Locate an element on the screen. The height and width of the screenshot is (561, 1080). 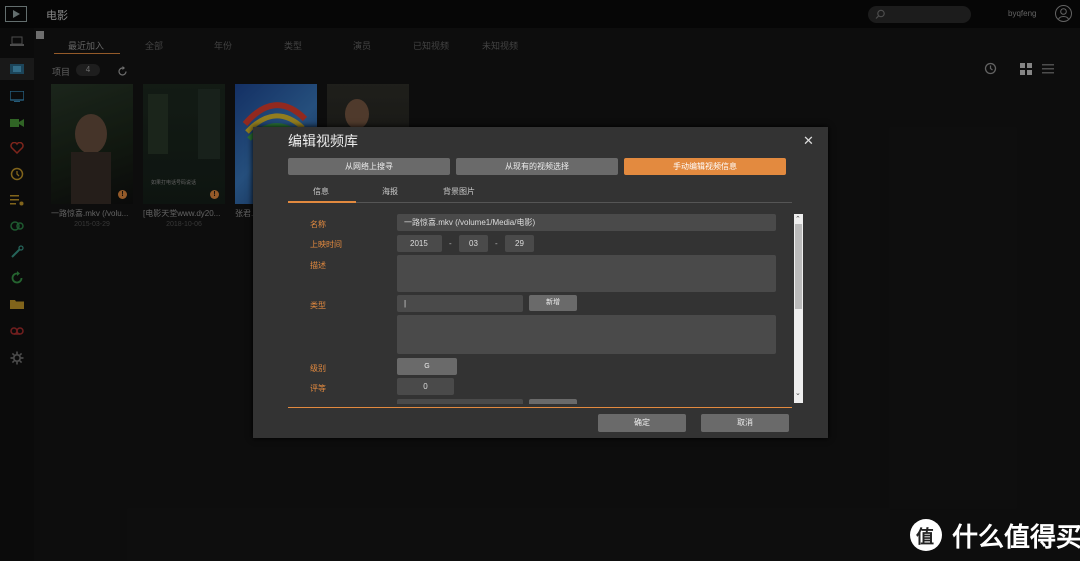
form-scrollbar: ⌃ ⌄ is located at coordinates (798, 308).